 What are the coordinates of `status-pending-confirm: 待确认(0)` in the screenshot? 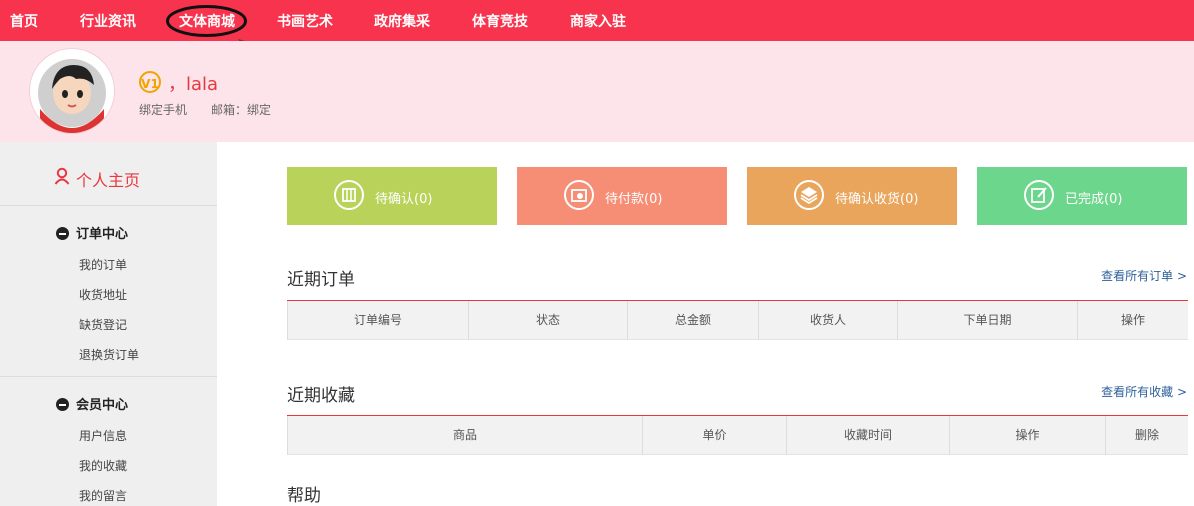 It's located at (392, 196).